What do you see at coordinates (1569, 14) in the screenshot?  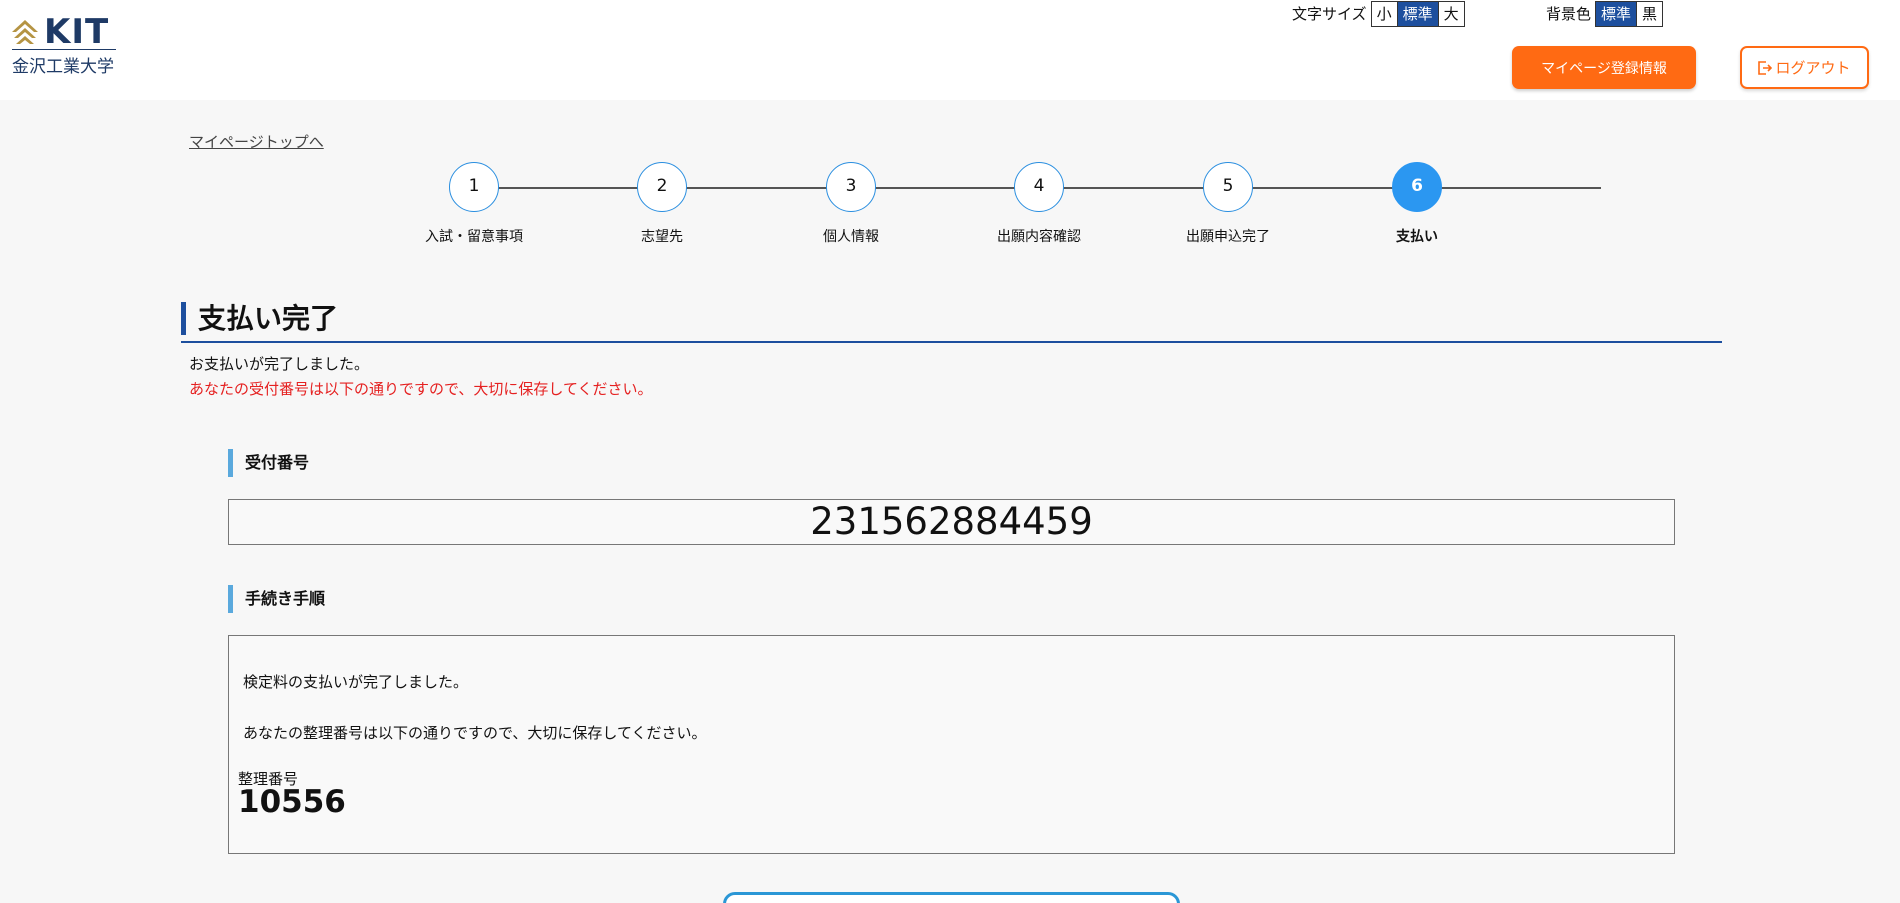 I see `background-color-label: 背景色` at bounding box center [1569, 14].